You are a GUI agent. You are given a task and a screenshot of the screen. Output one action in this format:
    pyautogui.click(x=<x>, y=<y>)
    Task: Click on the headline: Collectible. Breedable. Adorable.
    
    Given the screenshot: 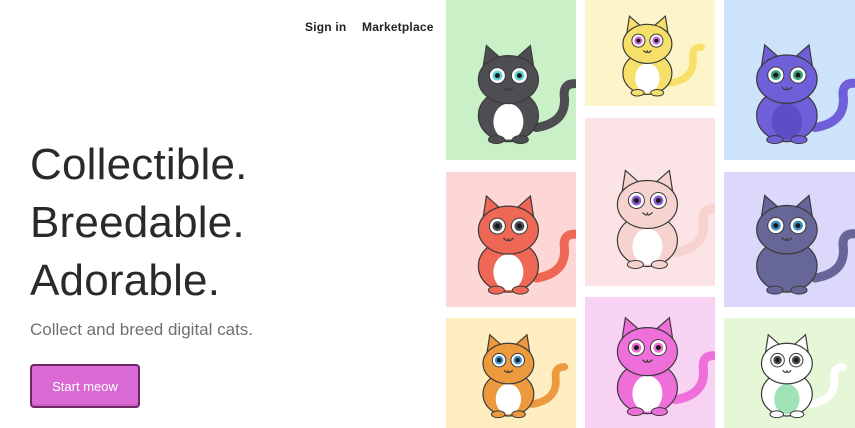 What is the action you would take?
    pyautogui.click(x=139, y=223)
    